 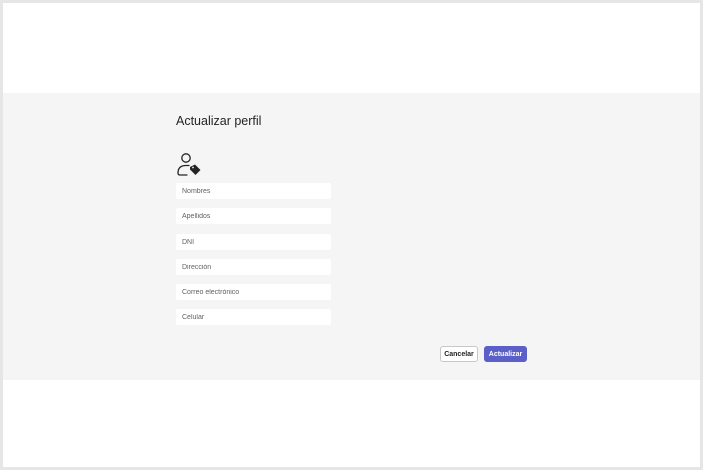 What do you see at coordinates (253, 292) in the screenshot?
I see `email-field` at bounding box center [253, 292].